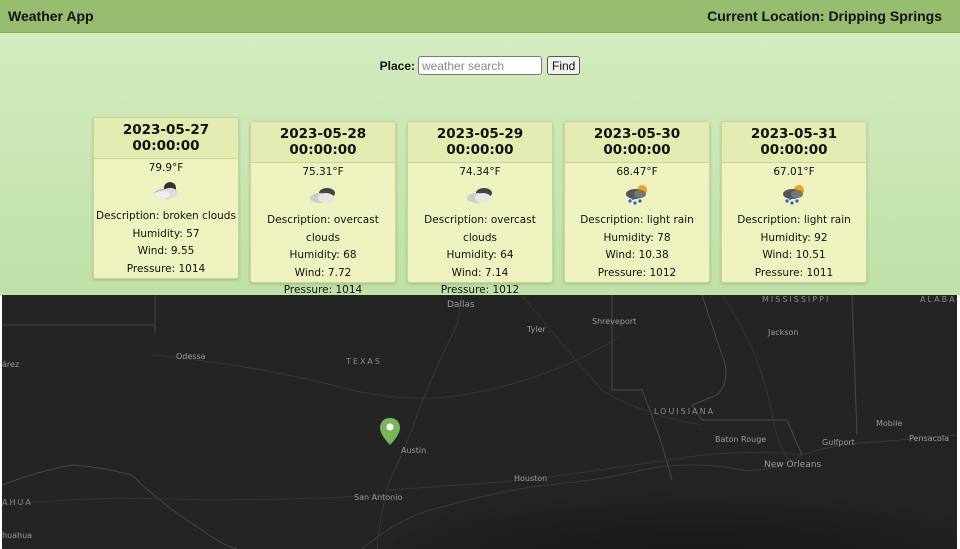 This screenshot has height=549, width=960. What do you see at coordinates (397, 65) in the screenshot?
I see `place-label: Place:` at bounding box center [397, 65].